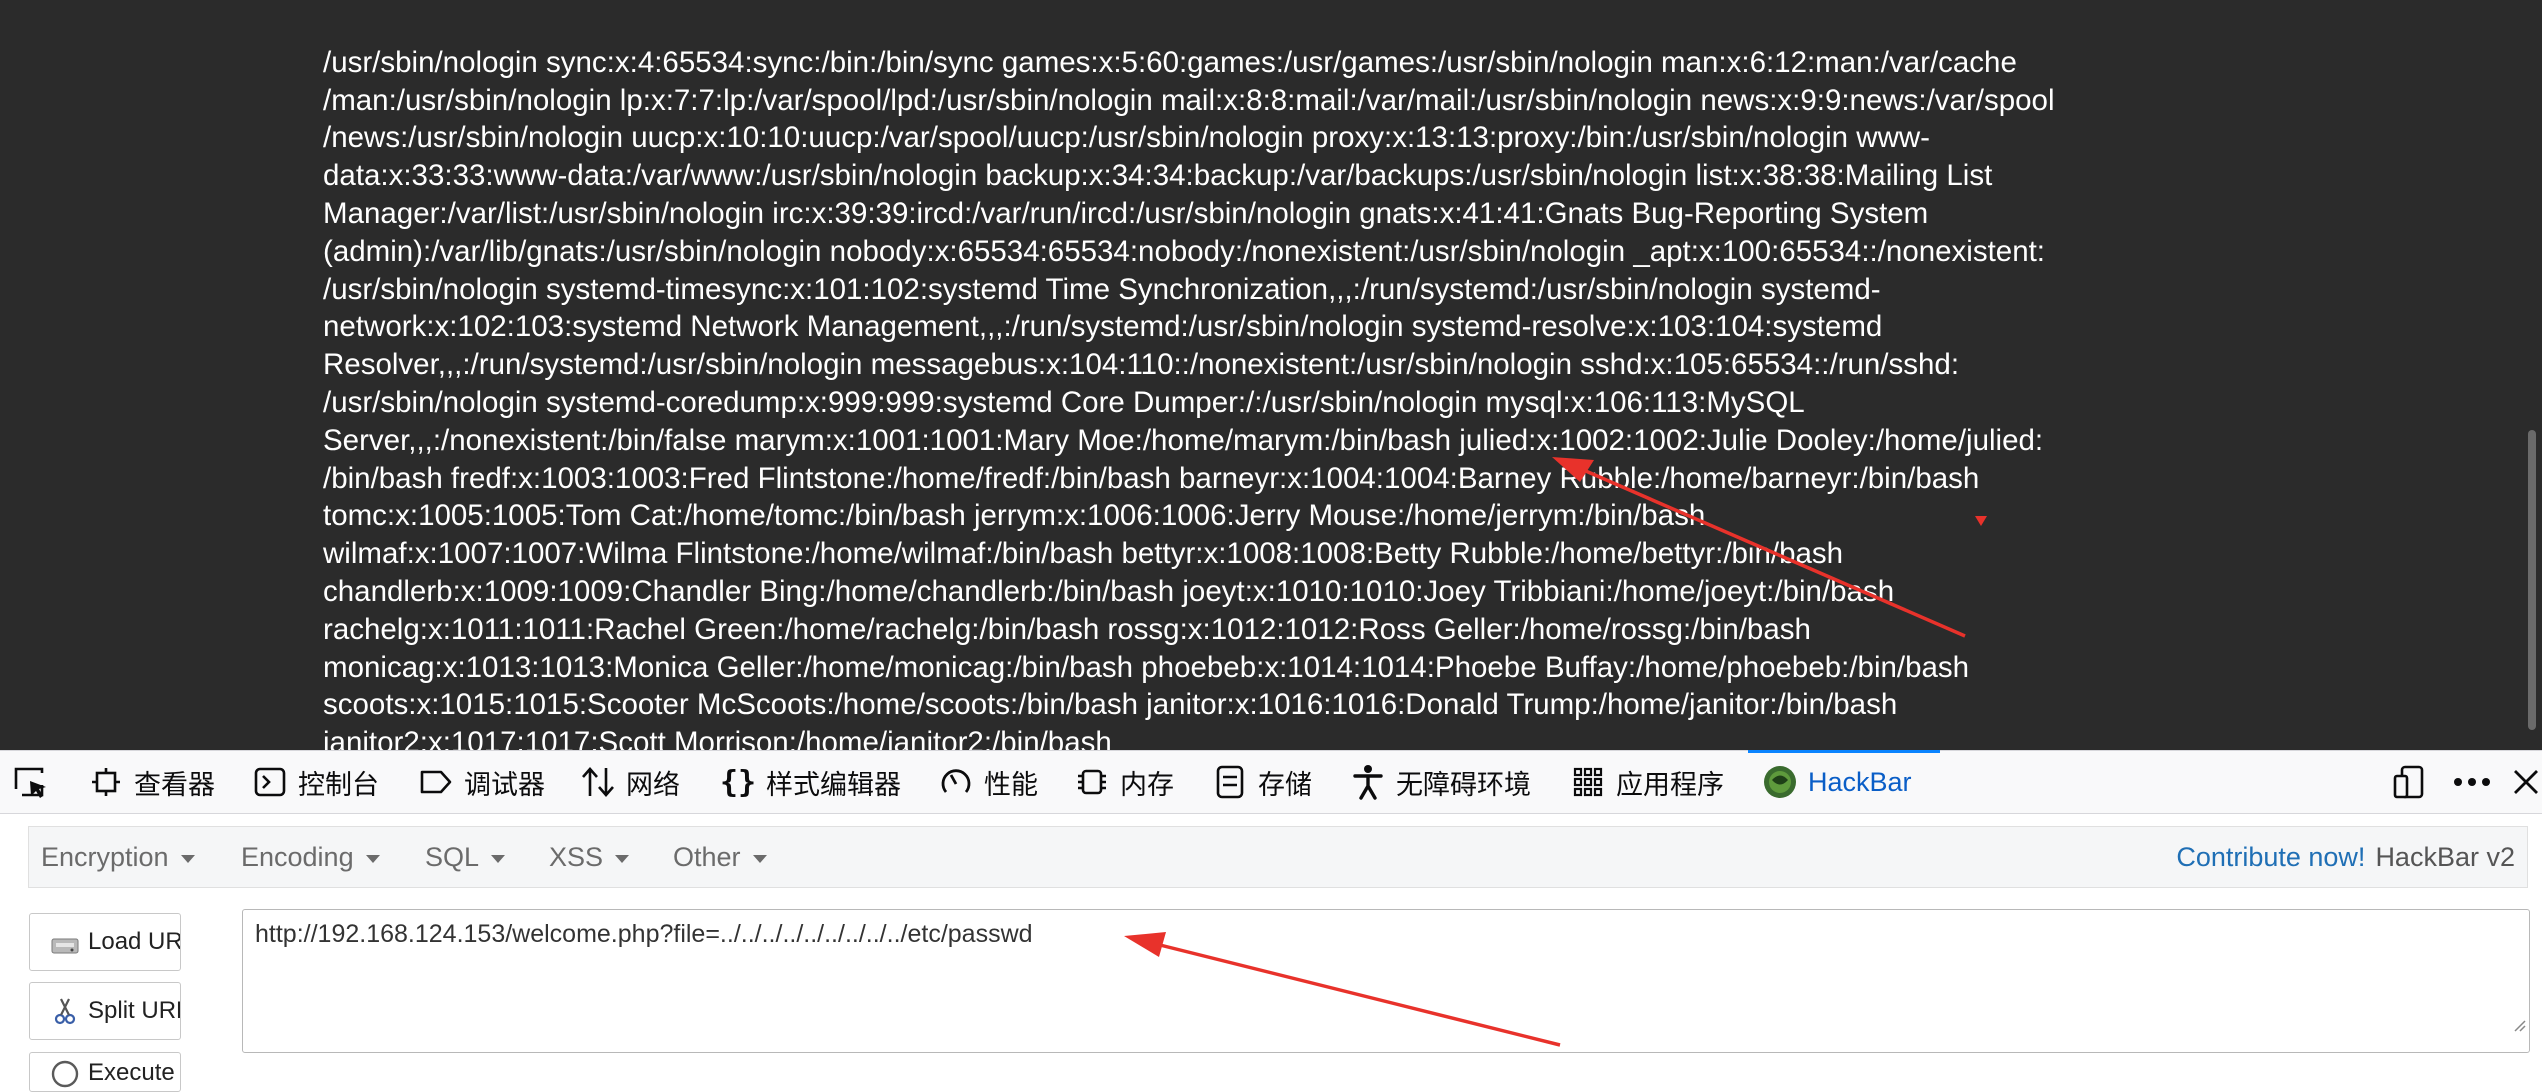 The width and height of the screenshot is (2542, 1092). Describe the element at coordinates (32, 783) in the screenshot. I see `element-picker-icon` at that location.